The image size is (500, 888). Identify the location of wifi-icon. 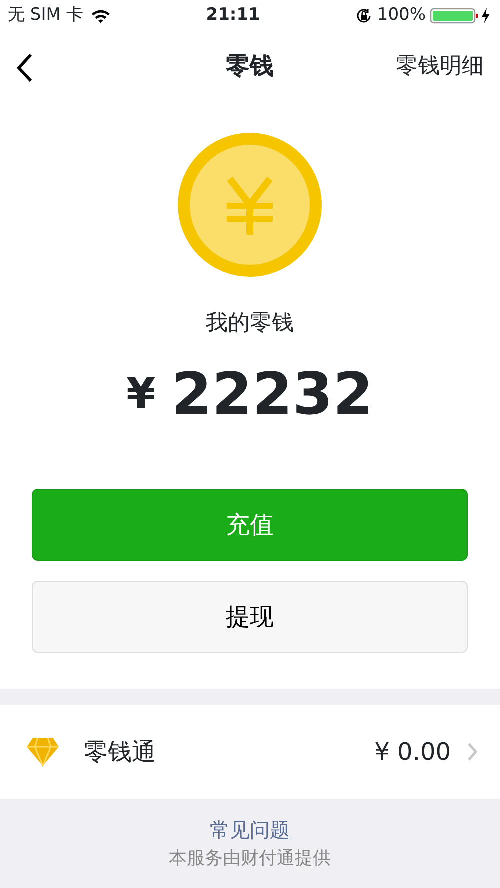
(101, 16).